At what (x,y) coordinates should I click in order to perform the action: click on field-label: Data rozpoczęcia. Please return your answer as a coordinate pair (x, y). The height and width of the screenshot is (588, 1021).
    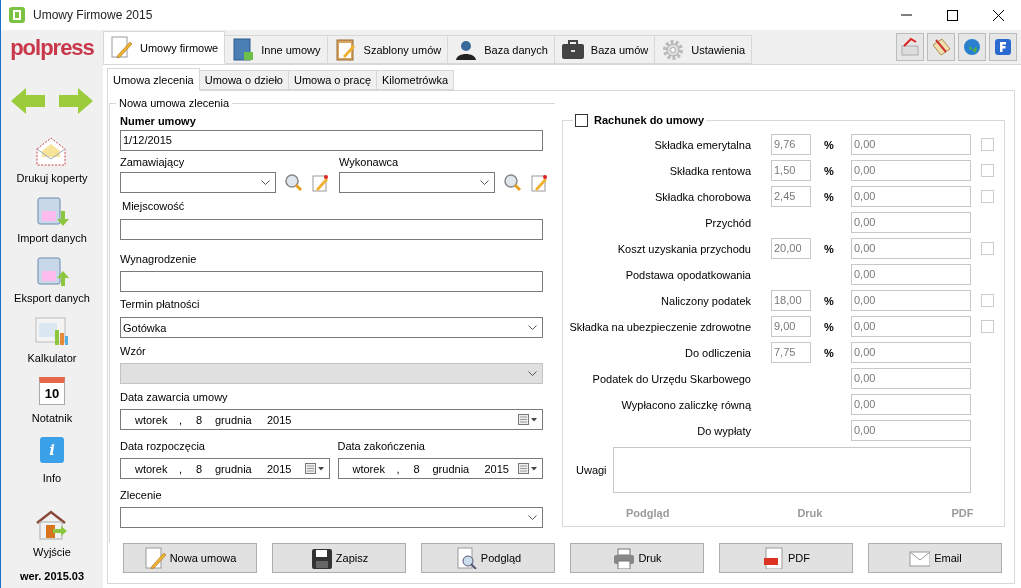
    Looking at the image, I should click on (163, 446).